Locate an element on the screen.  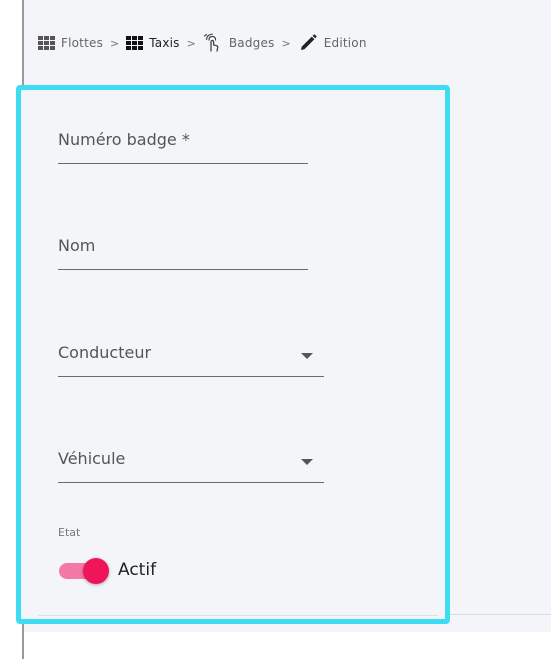
vehicle-label: Véhicule is located at coordinates (92, 458).